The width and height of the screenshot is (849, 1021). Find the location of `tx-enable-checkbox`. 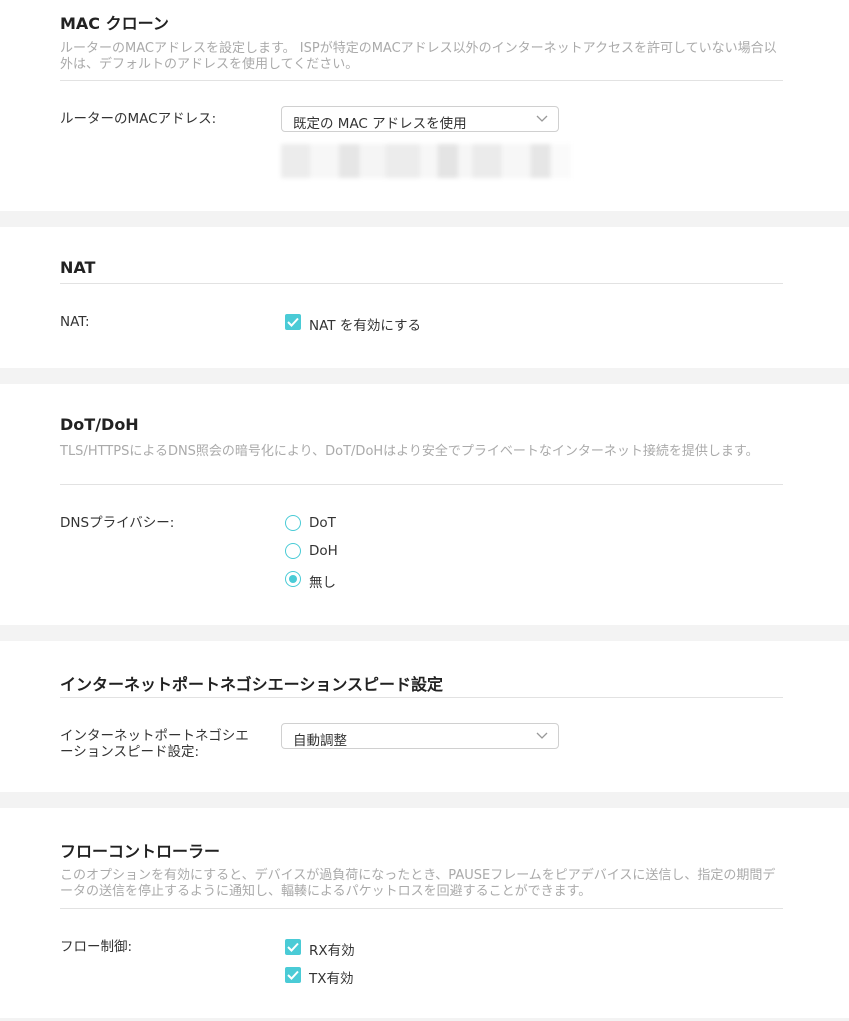

tx-enable-checkbox is located at coordinates (293, 975).